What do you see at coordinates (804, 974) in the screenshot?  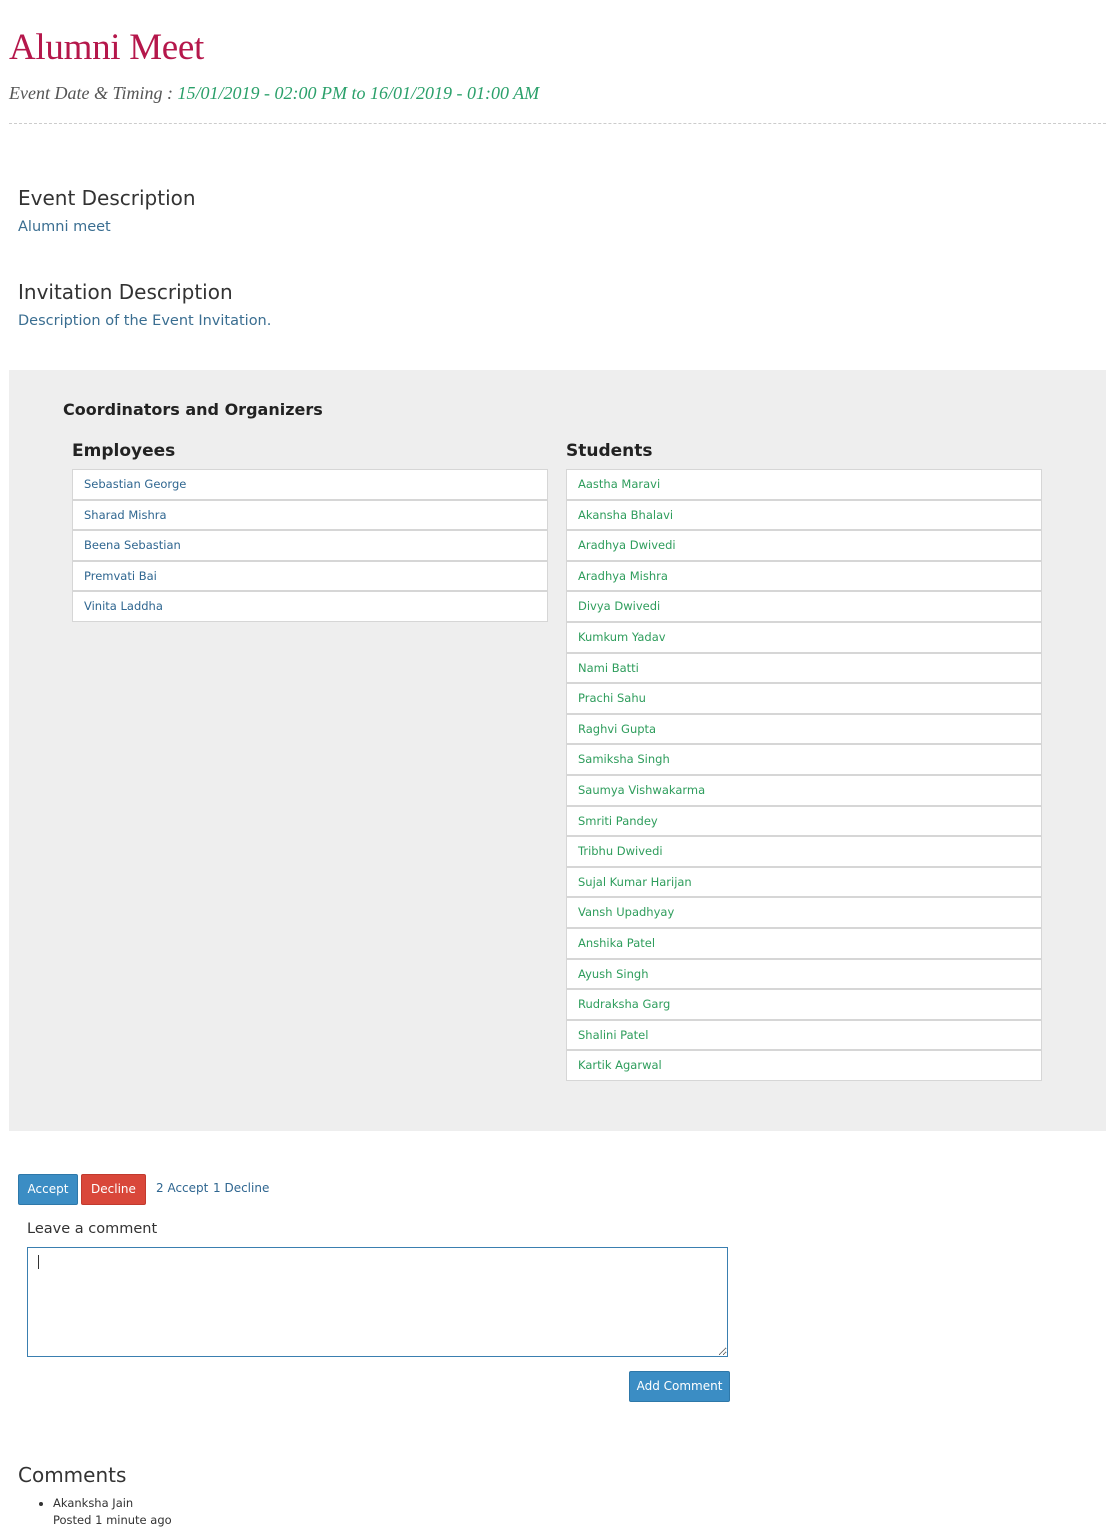 I see `student-list-item: Ayush Singh` at bounding box center [804, 974].